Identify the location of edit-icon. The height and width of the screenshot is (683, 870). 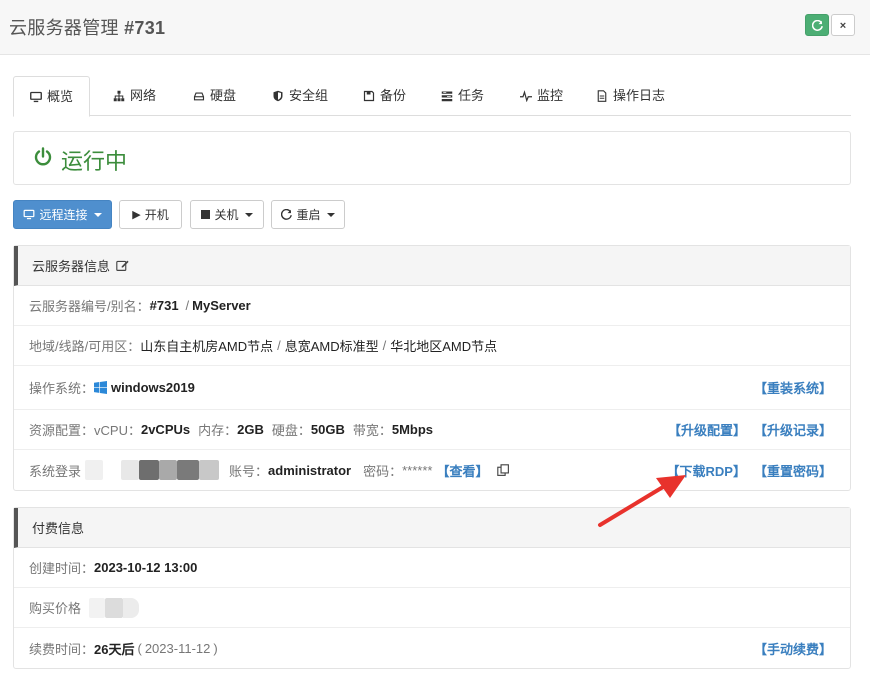
(122, 265).